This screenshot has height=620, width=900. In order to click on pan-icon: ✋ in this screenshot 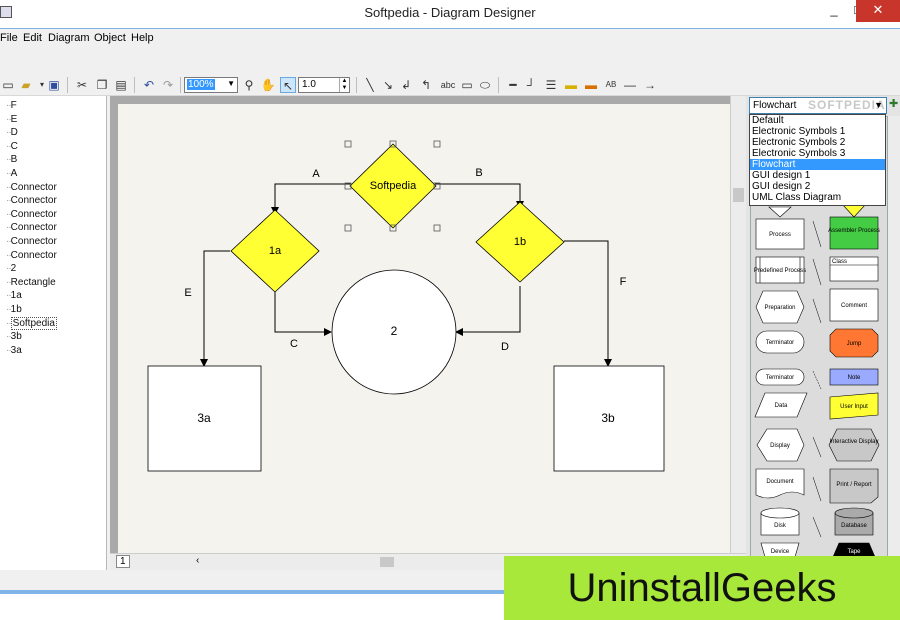, I will do `click(268, 85)`.